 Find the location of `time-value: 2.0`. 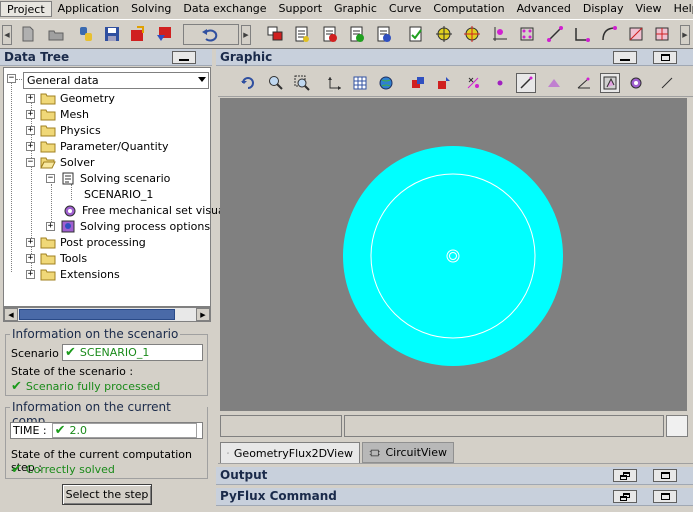

time-value: 2.0 is located at coordinates (78, 430).